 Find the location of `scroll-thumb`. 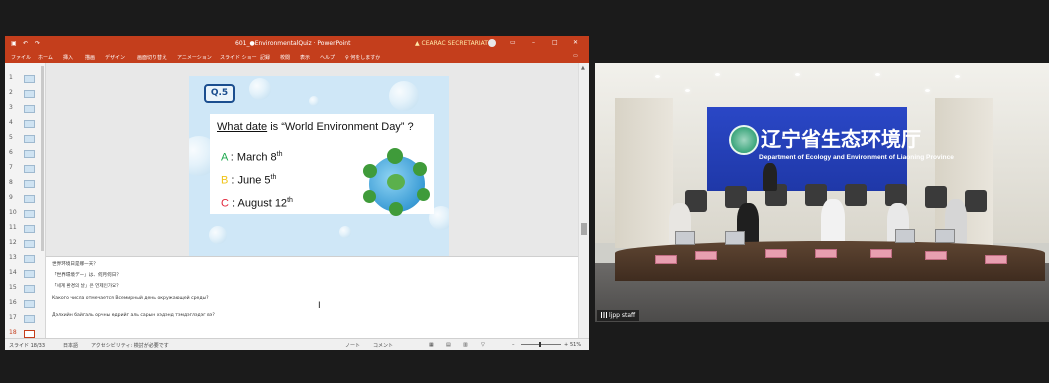

scroll-thumb is located at coordinates (584, 229).